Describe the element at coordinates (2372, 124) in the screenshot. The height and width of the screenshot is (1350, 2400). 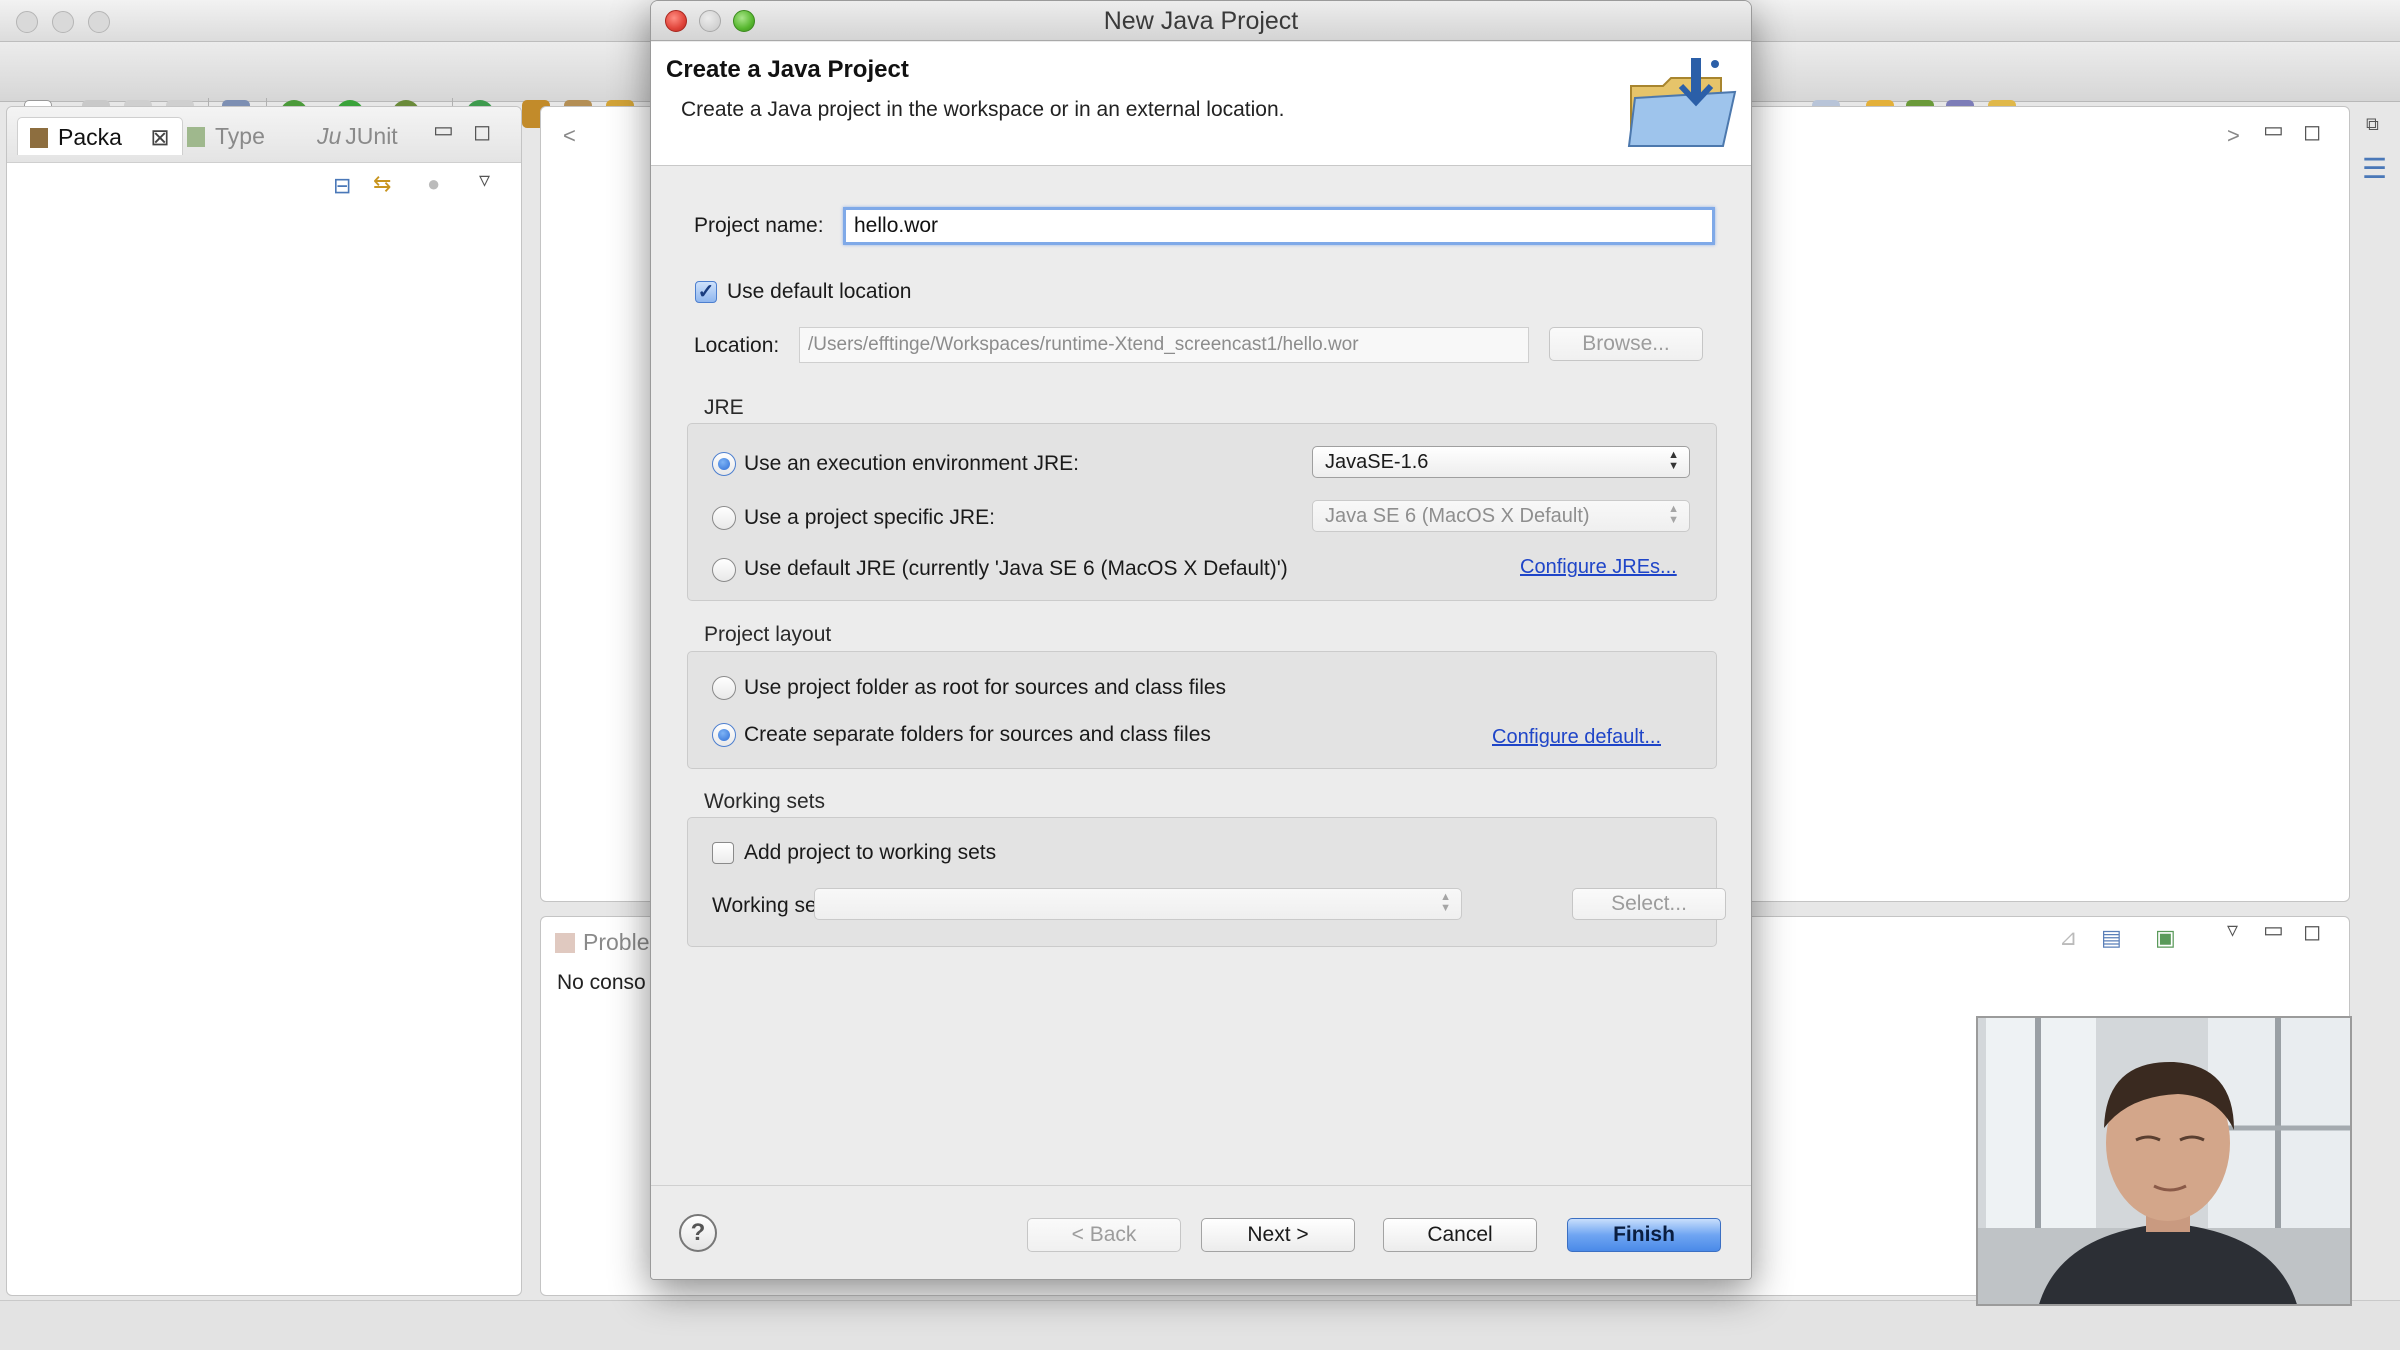
I see `restore-icon: ⧉` at that location.